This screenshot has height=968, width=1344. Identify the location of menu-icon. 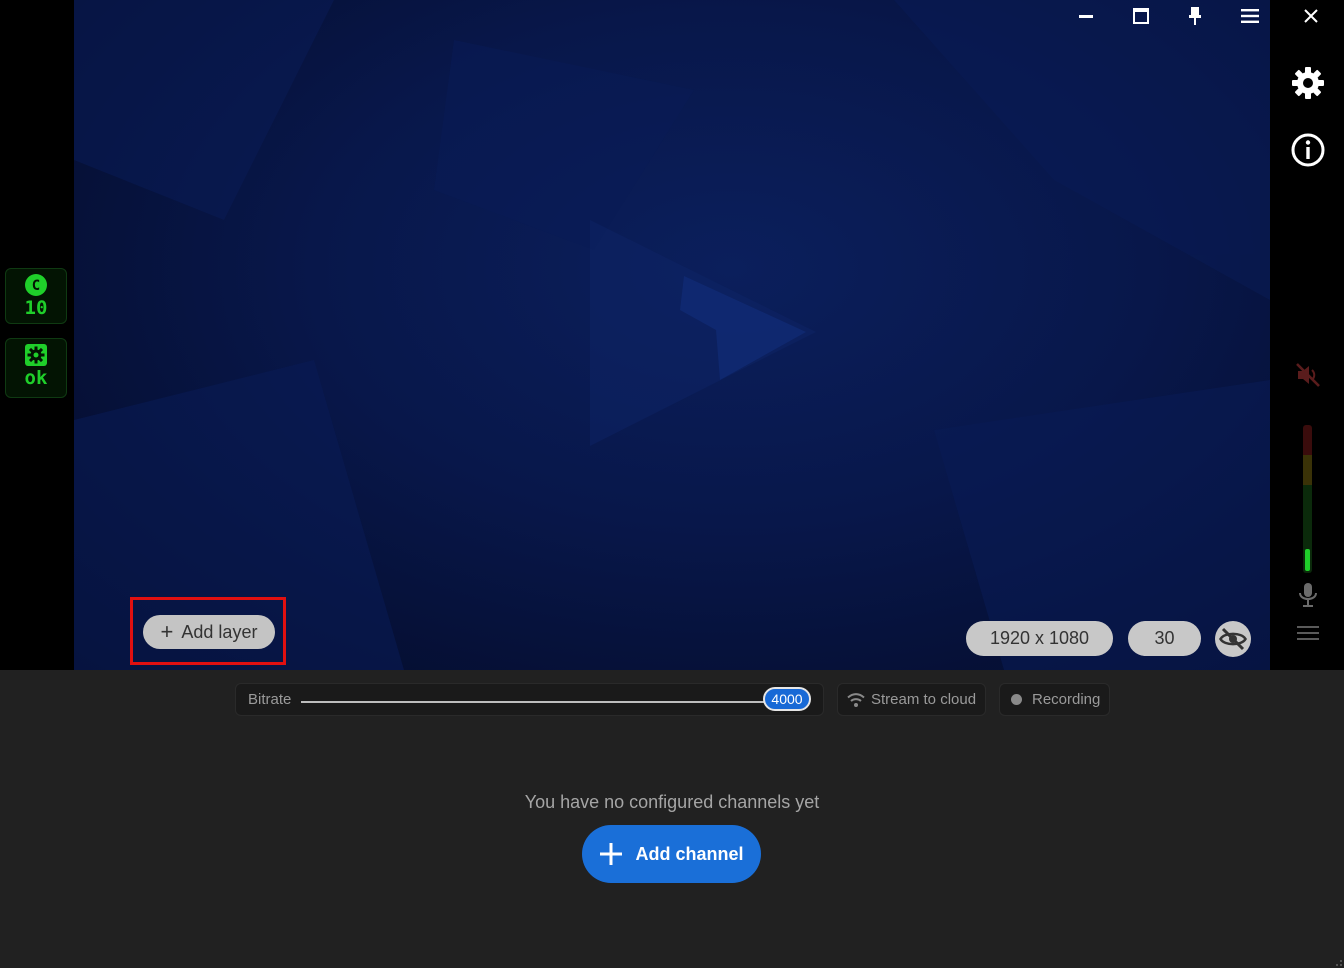
(1250, 16).